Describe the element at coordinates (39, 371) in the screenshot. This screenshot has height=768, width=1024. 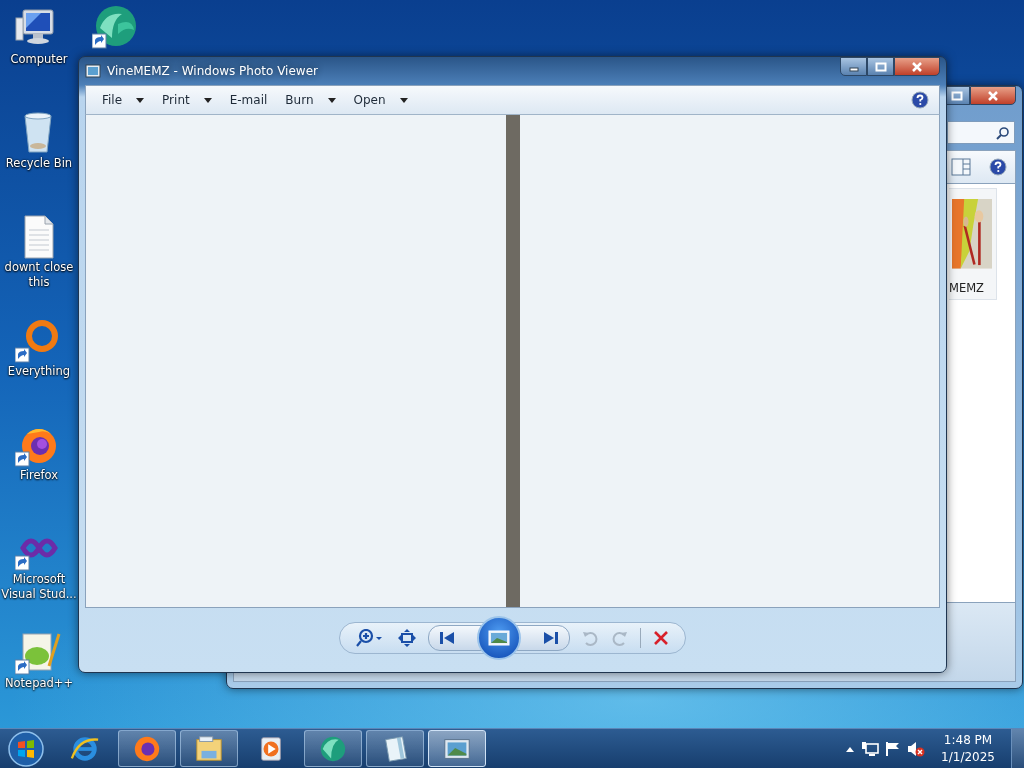
I see `icon-label: Everything` at that location.